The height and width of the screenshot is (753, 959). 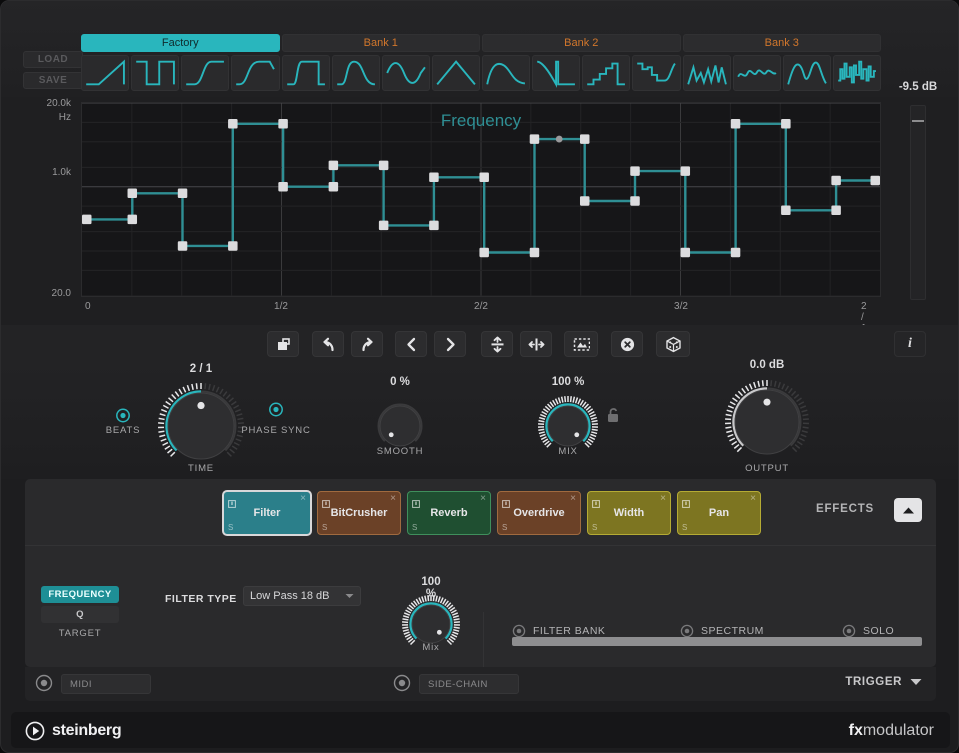 I want to click on preset-double-hump, so click(x=806, y=73).